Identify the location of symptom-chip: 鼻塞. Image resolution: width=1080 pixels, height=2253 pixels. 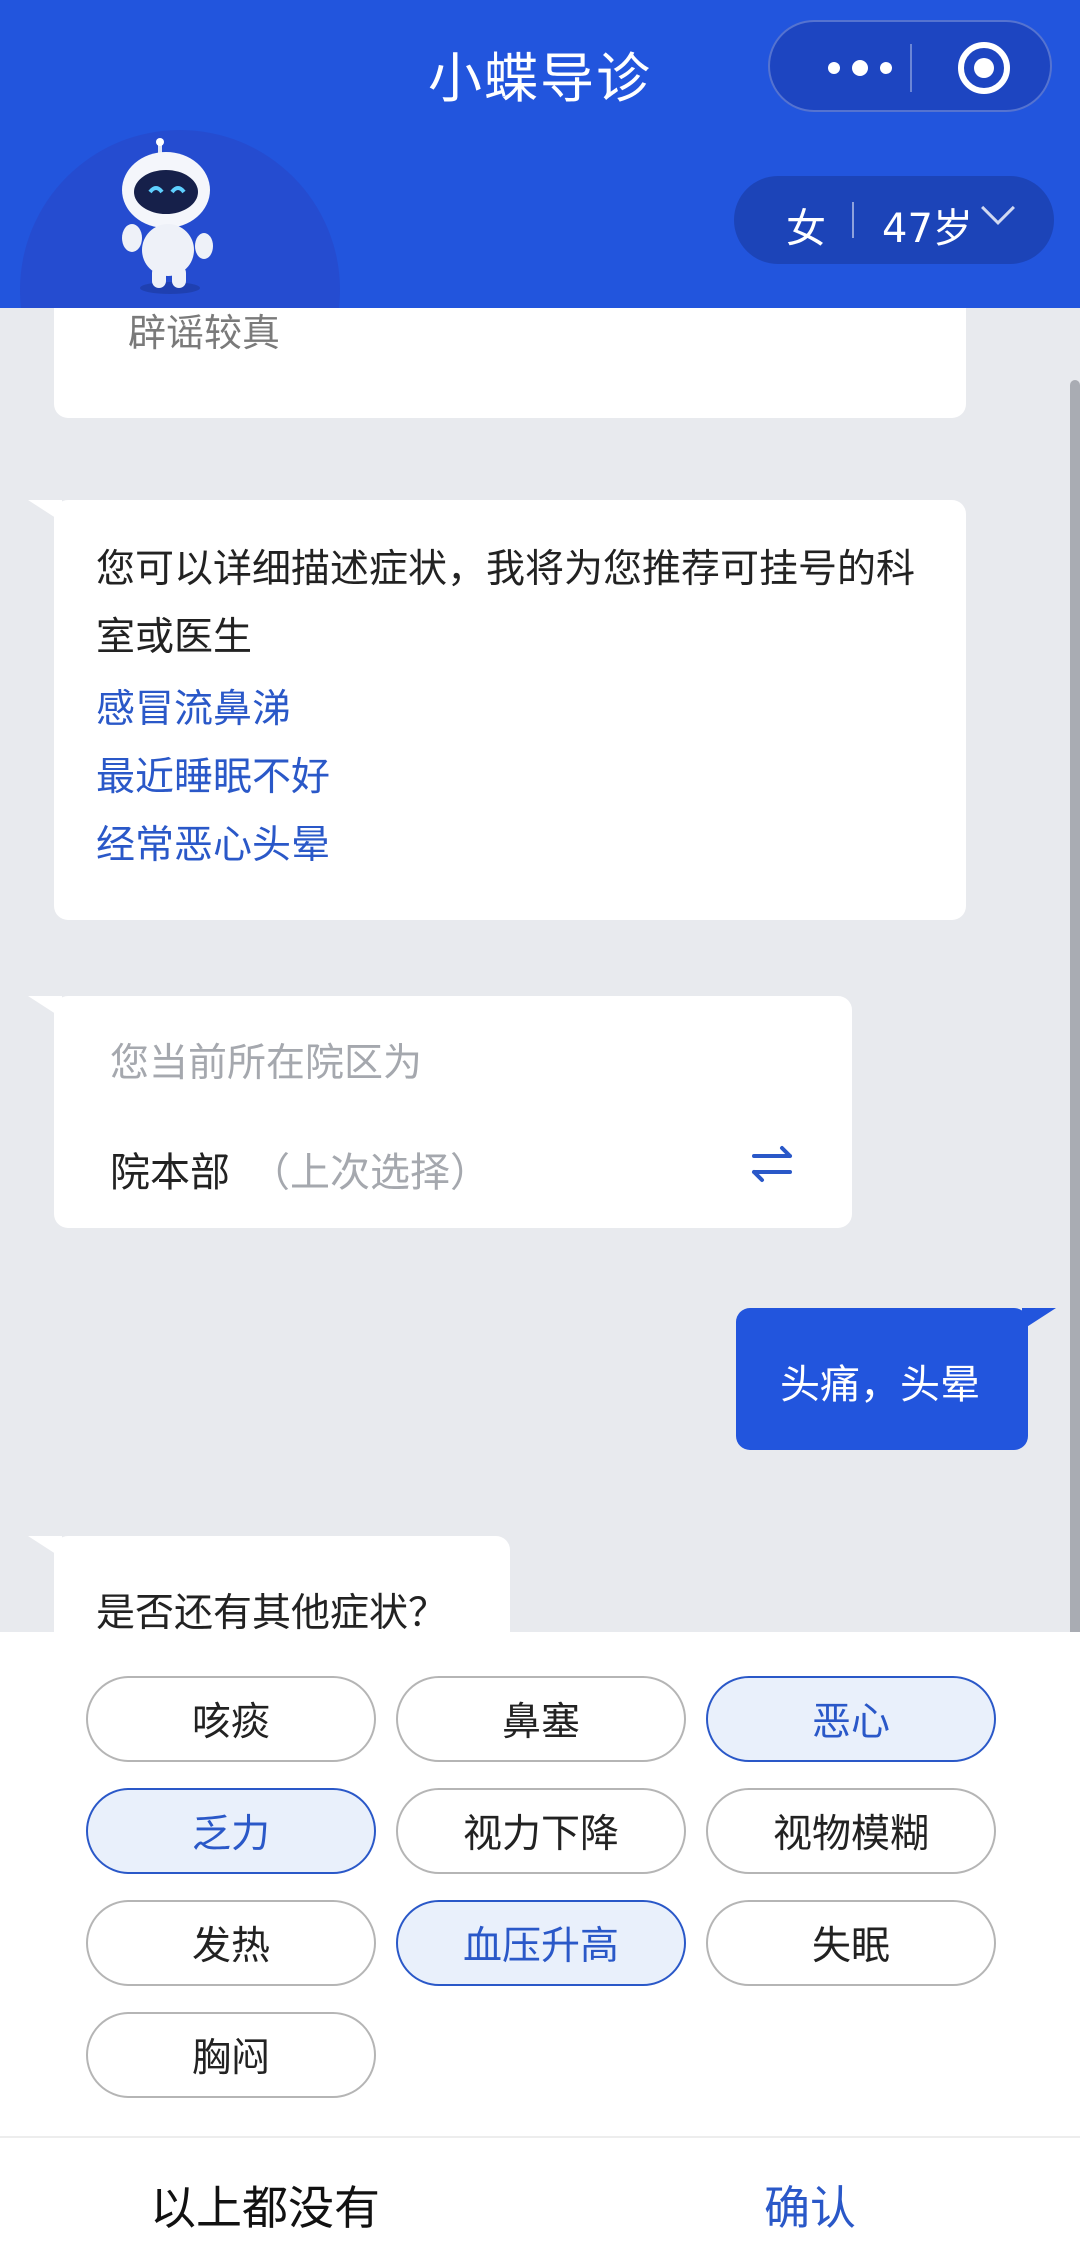
(541, 1719).